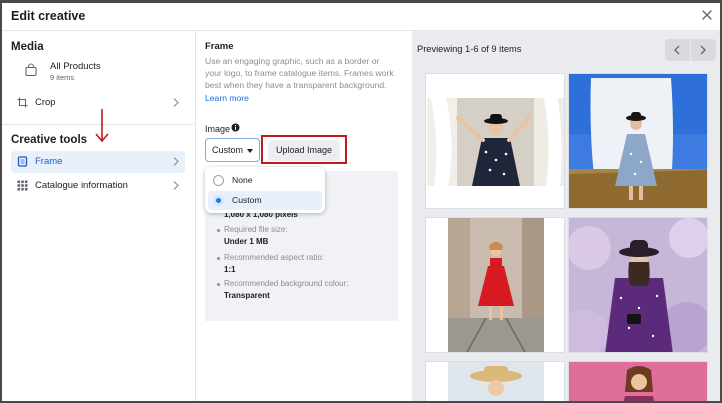 The height and width of the screenshot is (403, 722). Describe the element at coordinates (75, 66) in the screenshot. I see `product-set-name: All Products` at that location.